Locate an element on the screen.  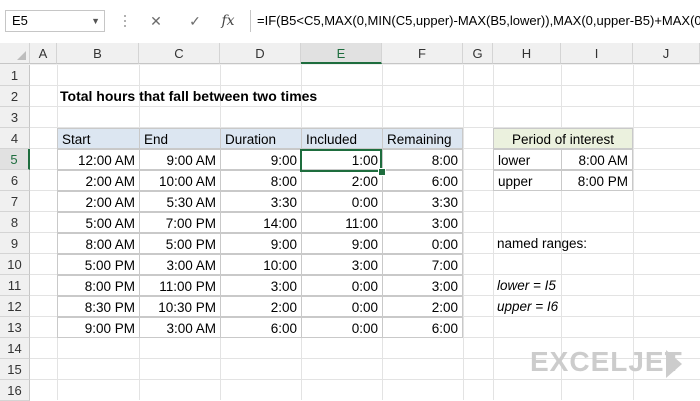
table-header-duration: Duration is located at coordinates (261, 138).